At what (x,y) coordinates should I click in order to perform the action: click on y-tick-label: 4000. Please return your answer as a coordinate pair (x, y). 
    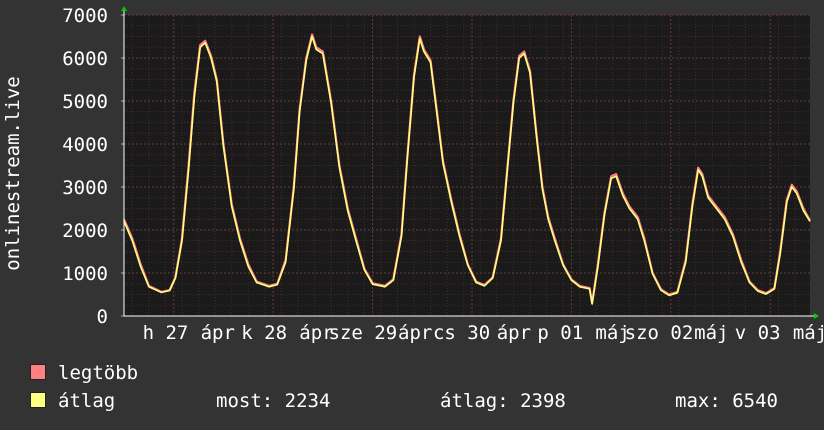
    Looking at the image, I should click on (85, 145).